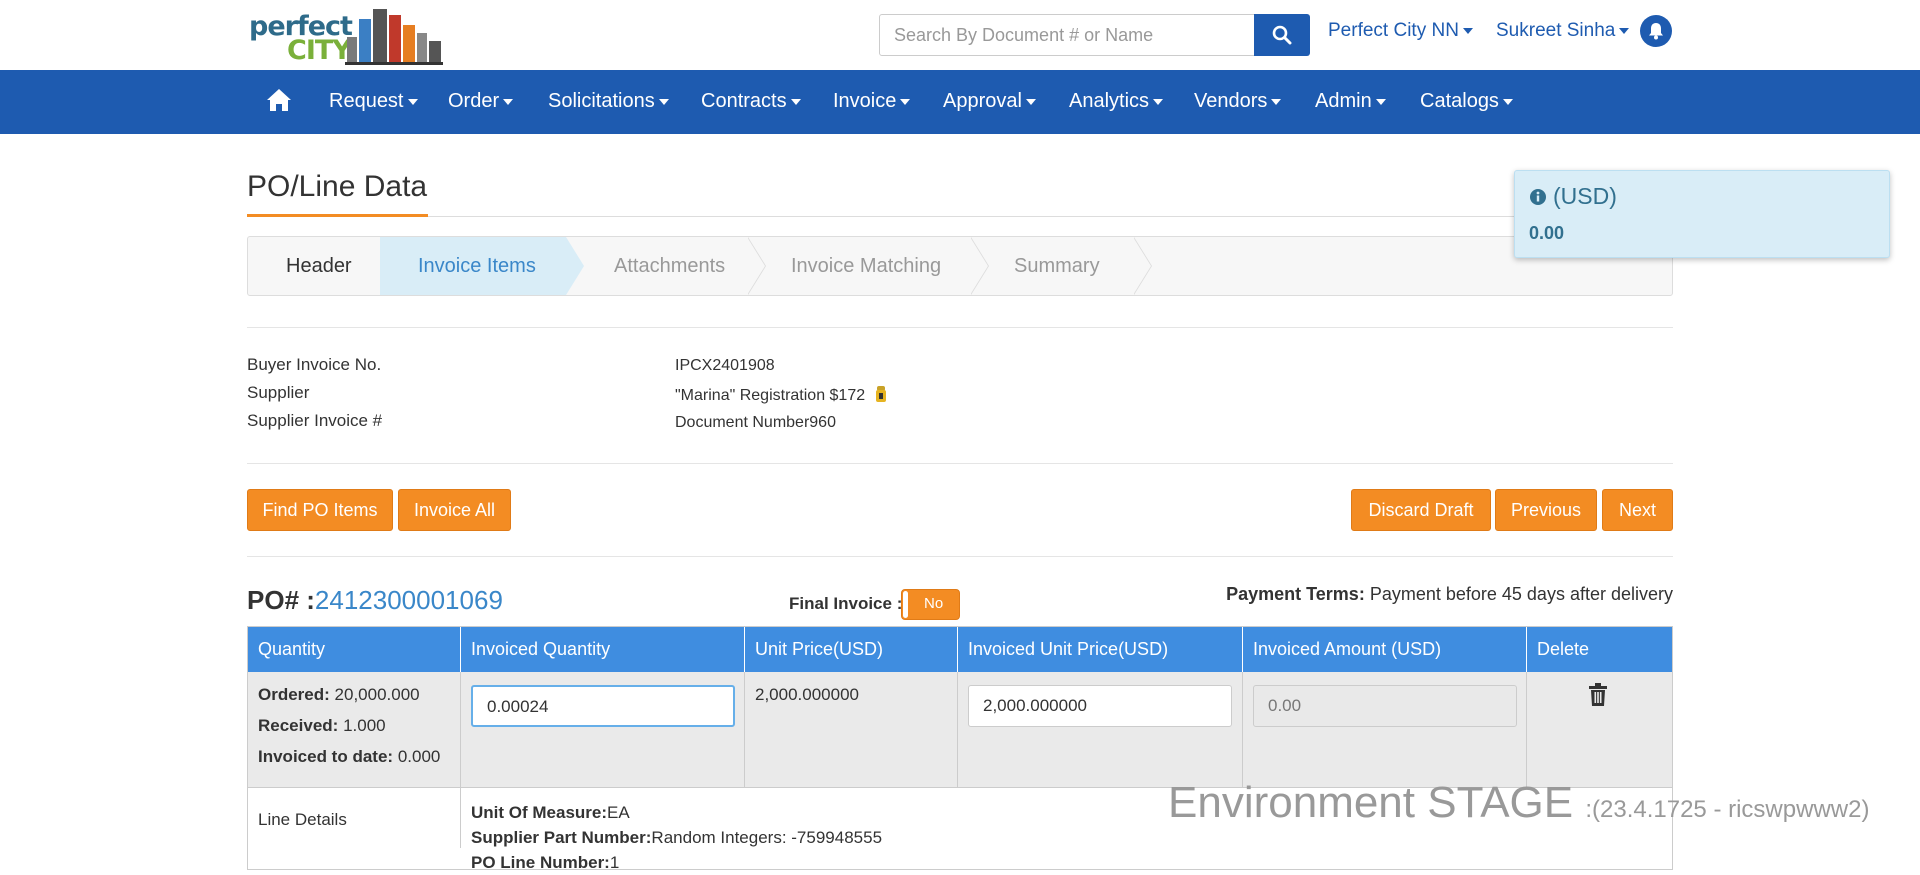 This screenshot has width=1920, height=875. What do you see at coordinates (781, 395) in the screenshot?
I see `supplier-value-row: "Marina" Registration $172` at bounding box center [781, 395].